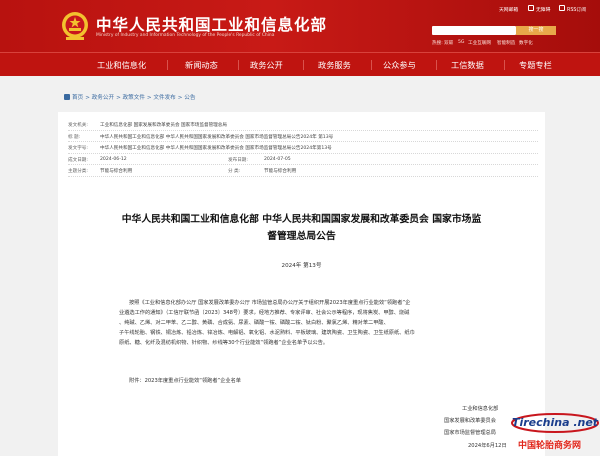  Describe the element at coordinates (121, 65) in the screenshot. I see `nav-item-industry: 工业和信息化` at that location.